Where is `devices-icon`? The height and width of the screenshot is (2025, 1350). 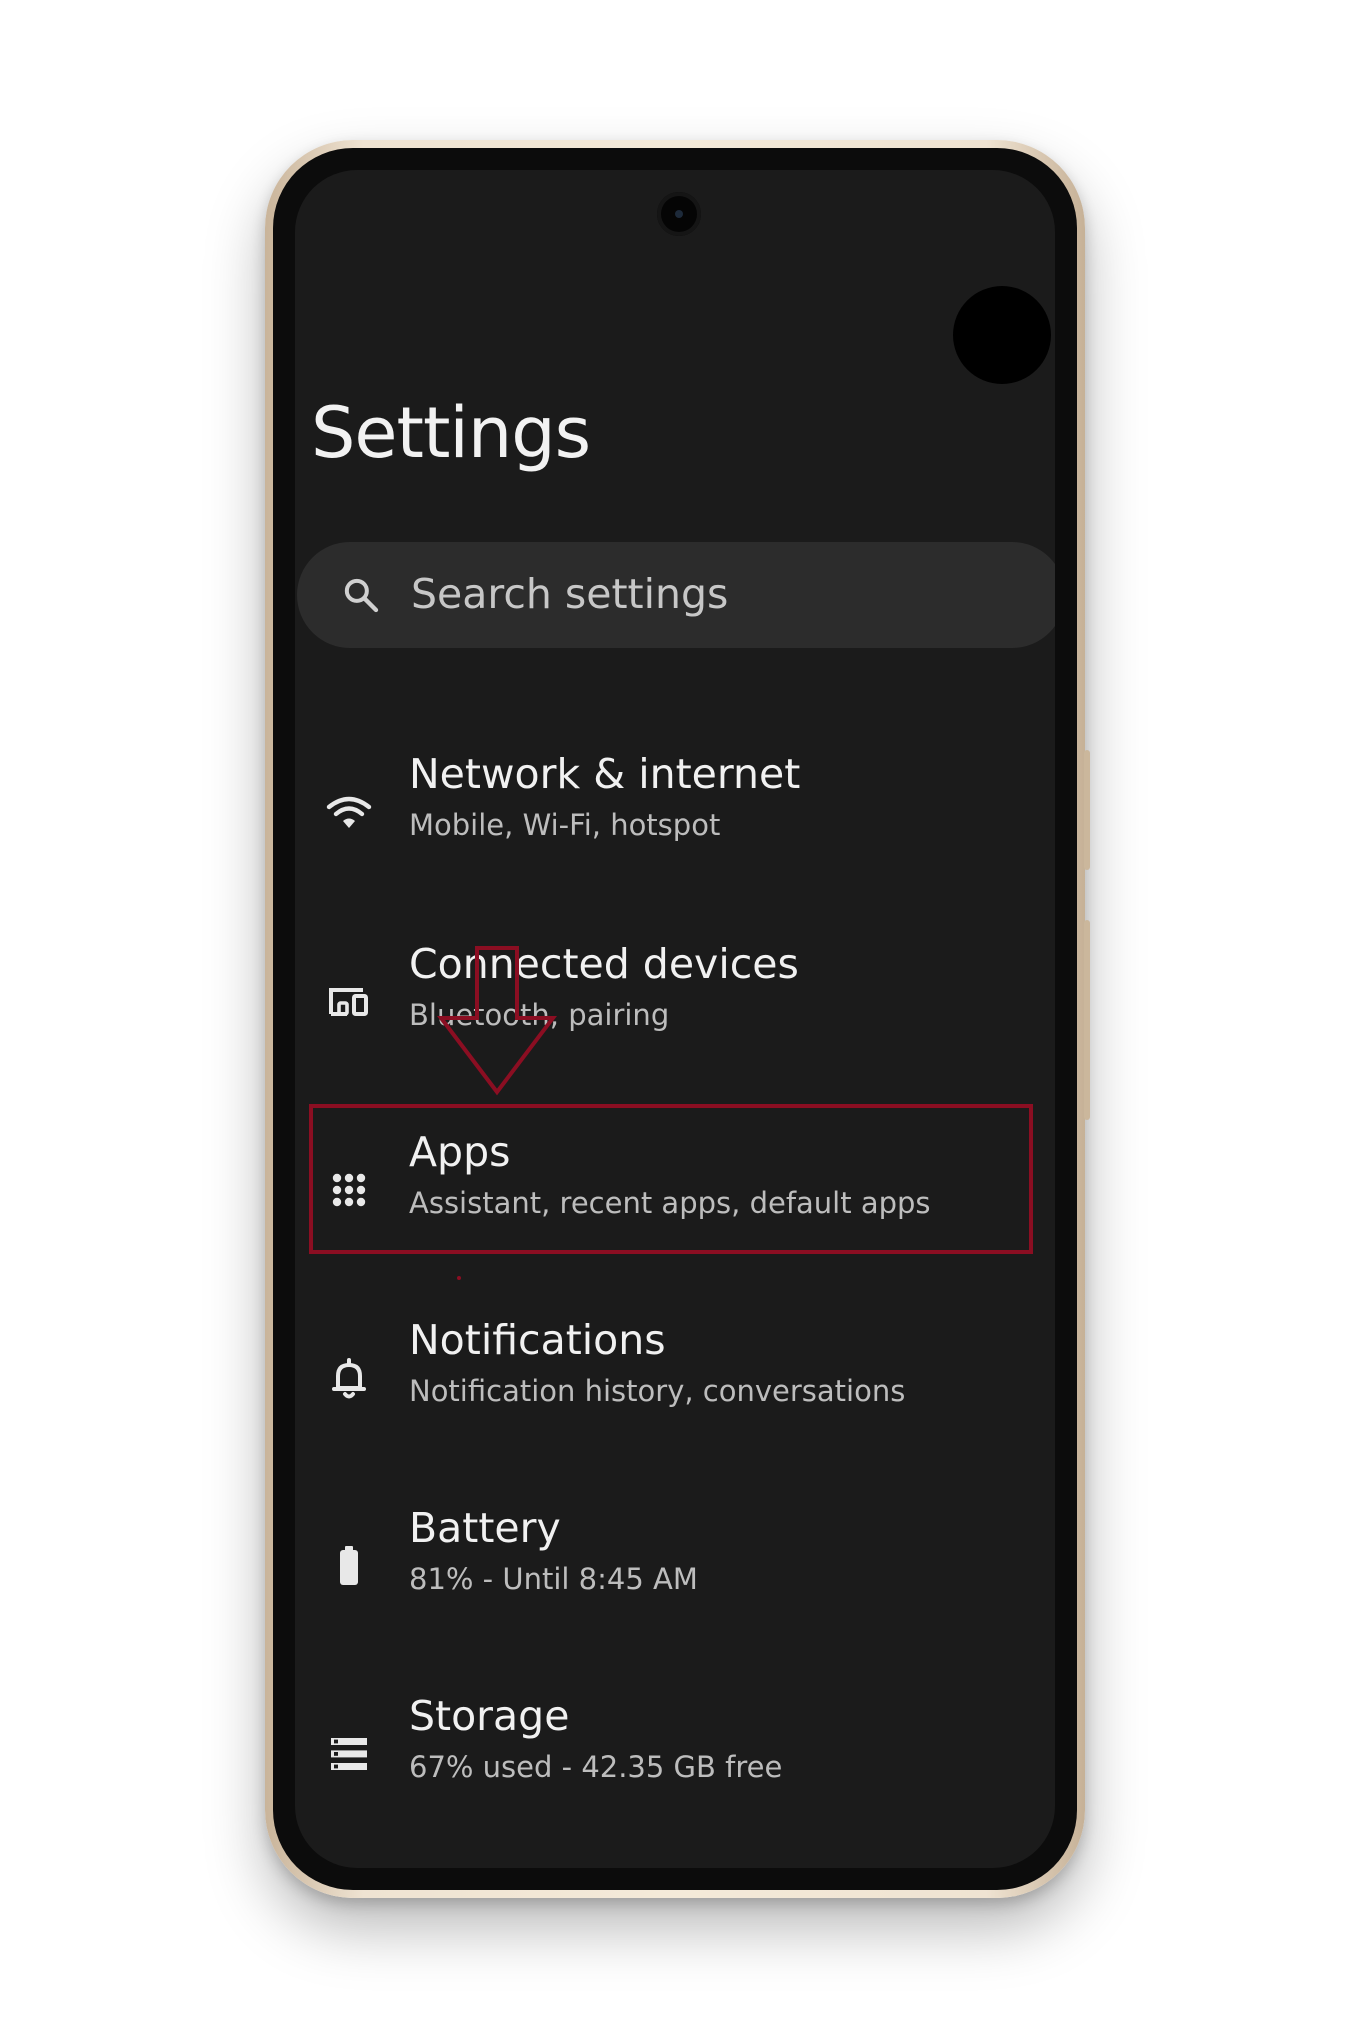 devices-icon is located at coordinates (348, 1002).